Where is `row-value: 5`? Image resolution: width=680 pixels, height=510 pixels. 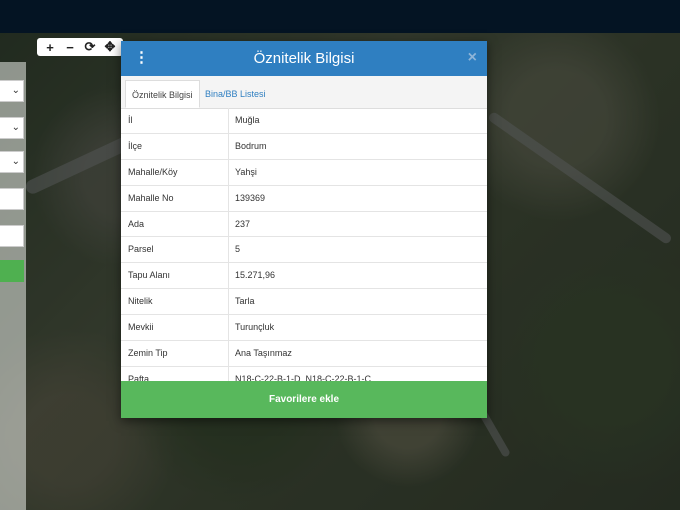 row-value: 5 is located at coordinates (238, 249).